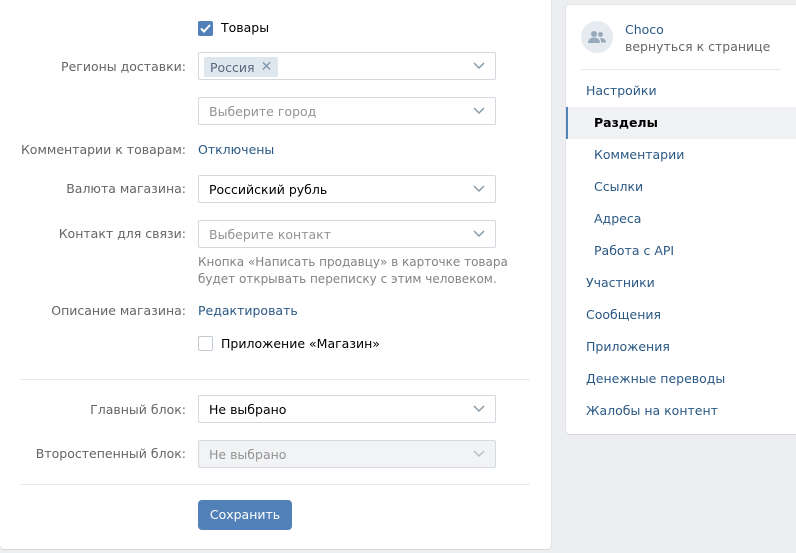  I want to click on contact-select: Выберите контакт, so click(347, 234).